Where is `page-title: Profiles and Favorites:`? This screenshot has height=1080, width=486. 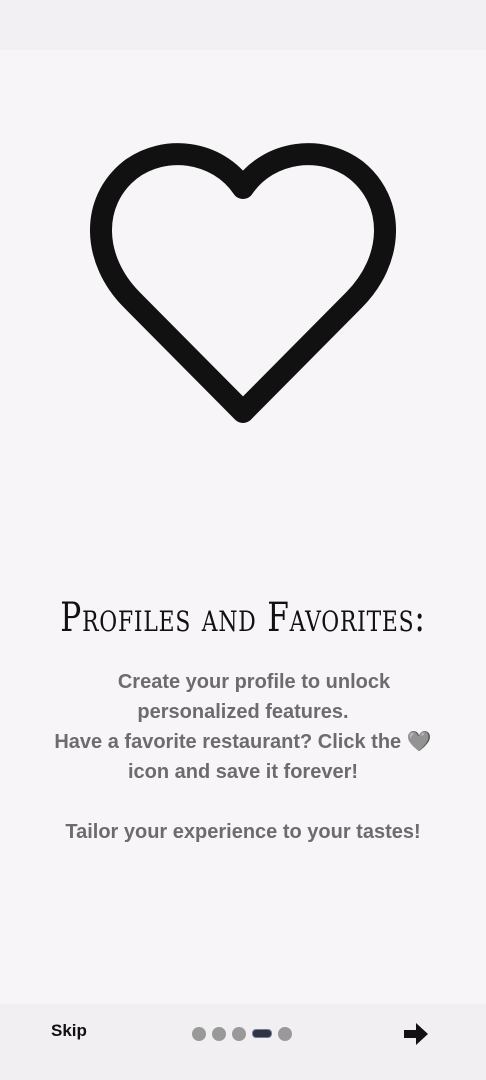
page-title: Profiles and Favorites: is located at coordinates (243, 618).